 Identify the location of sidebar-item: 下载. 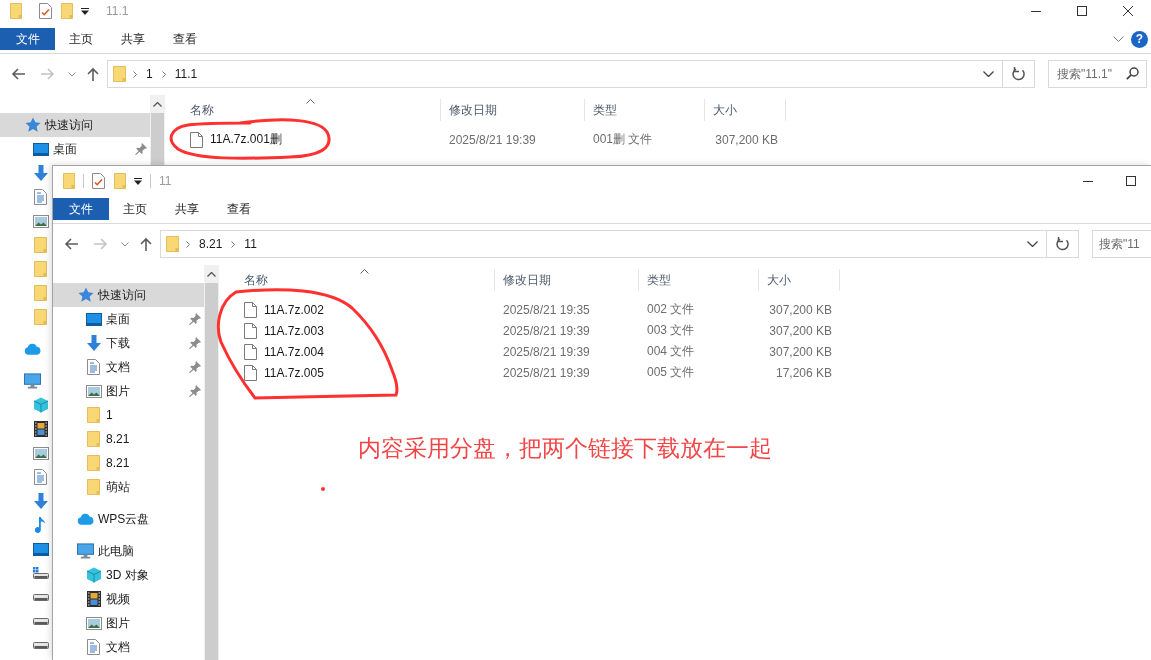
(128, 343).